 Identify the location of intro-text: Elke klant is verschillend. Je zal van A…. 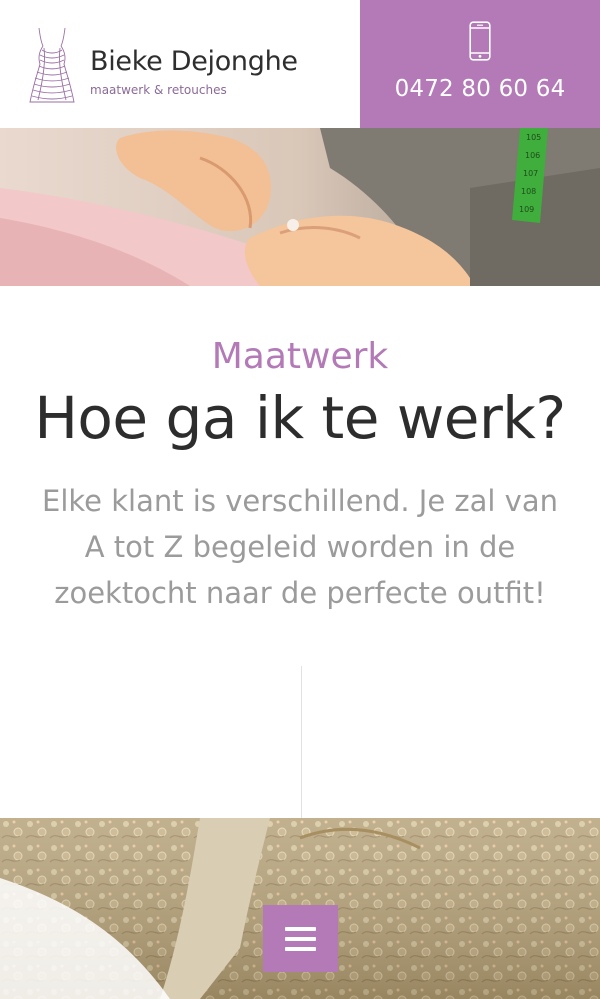
(300, 547).